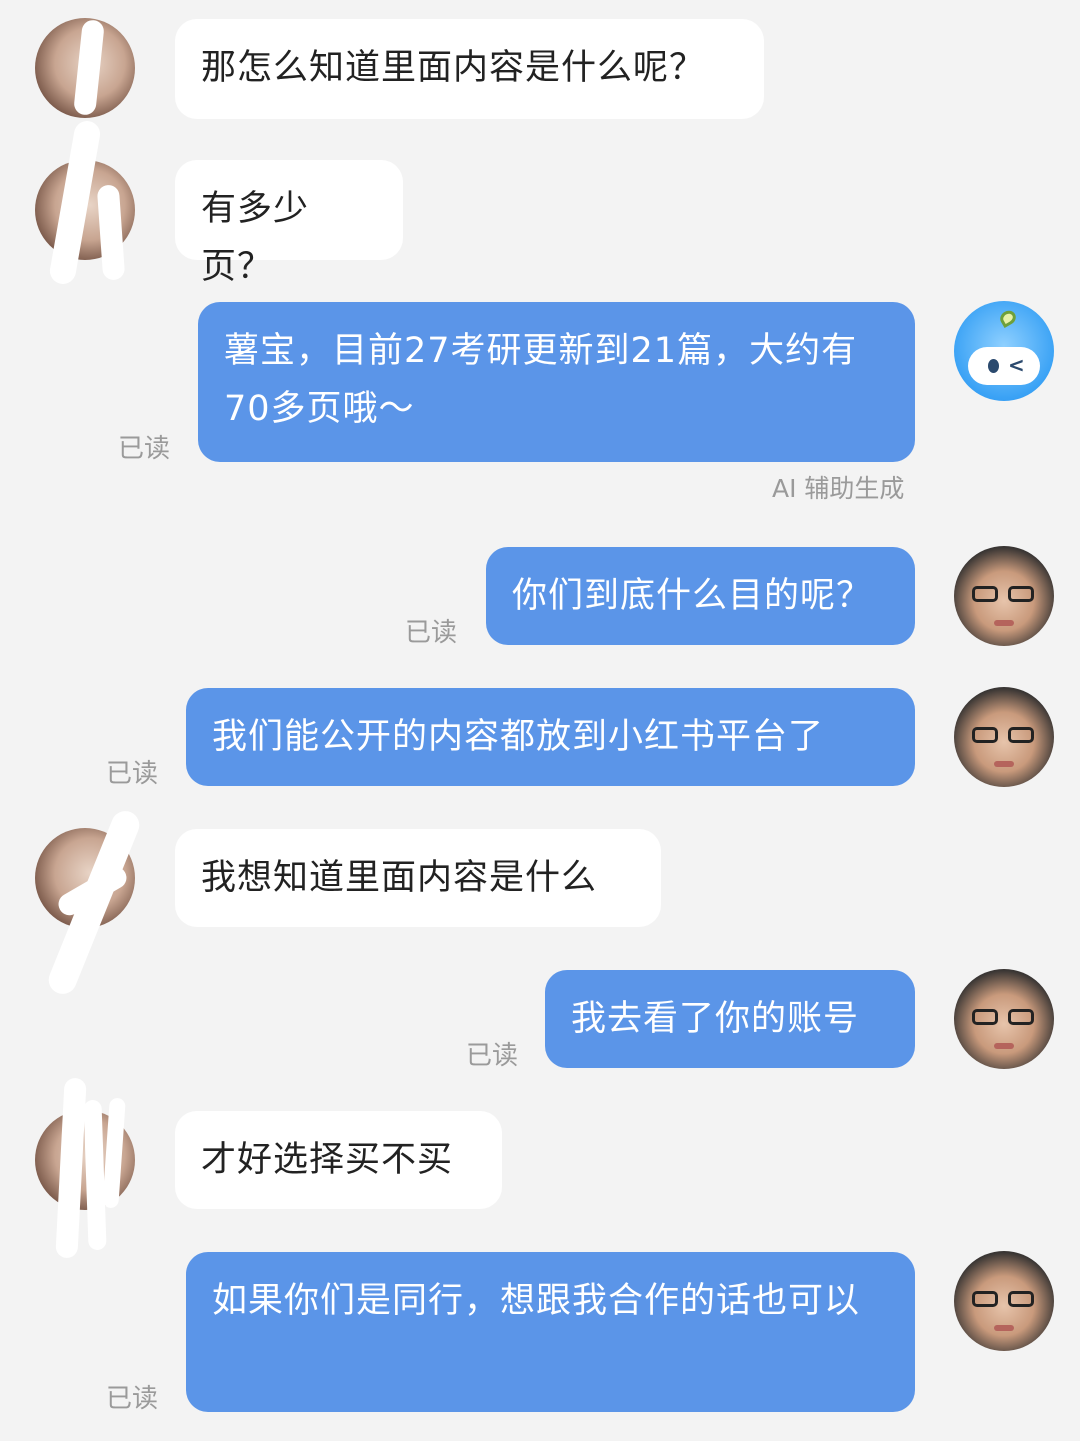 This screenshot has height=1441, width=1080. What do you see at coordinates (1004, 366) in the screenshot?
I see `bot-face-icon: <` at bounding box center [1004, 366].